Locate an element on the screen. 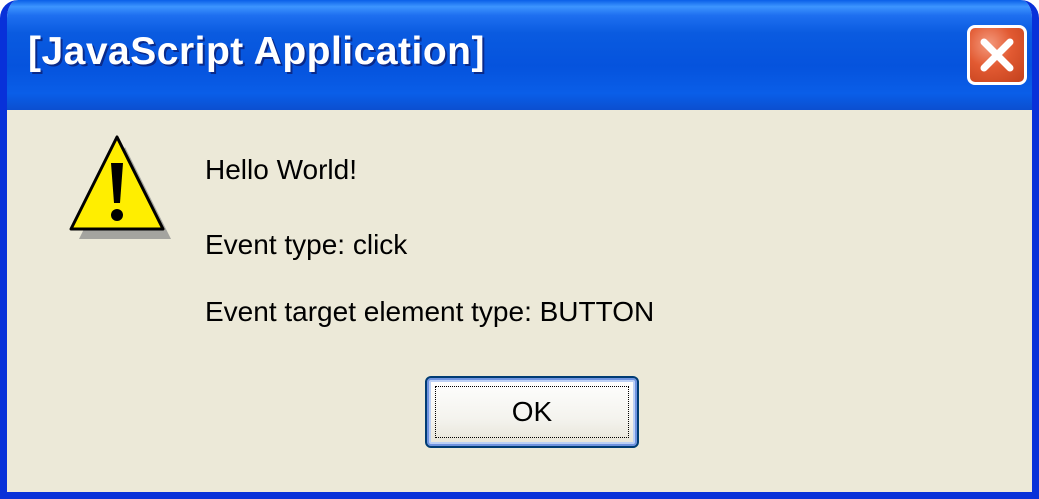 This screenshot has height=499, width=1039. close-button is located at coordinates (997, 55).